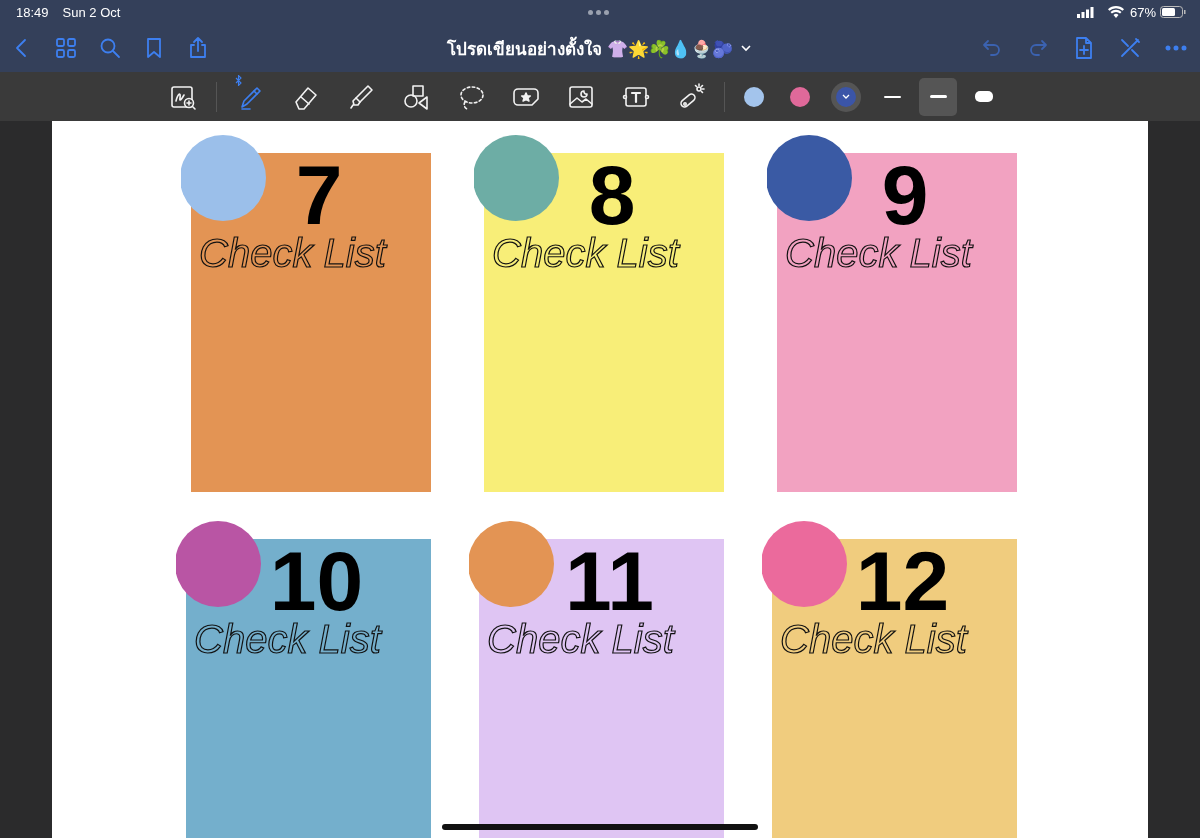 The height and width of the screenshot is (838, 1200). What do you see at coordinates (91, 12) in the screenshot?
I see `status-date: Sun 2 Oct` at bounding box center [91, 12].